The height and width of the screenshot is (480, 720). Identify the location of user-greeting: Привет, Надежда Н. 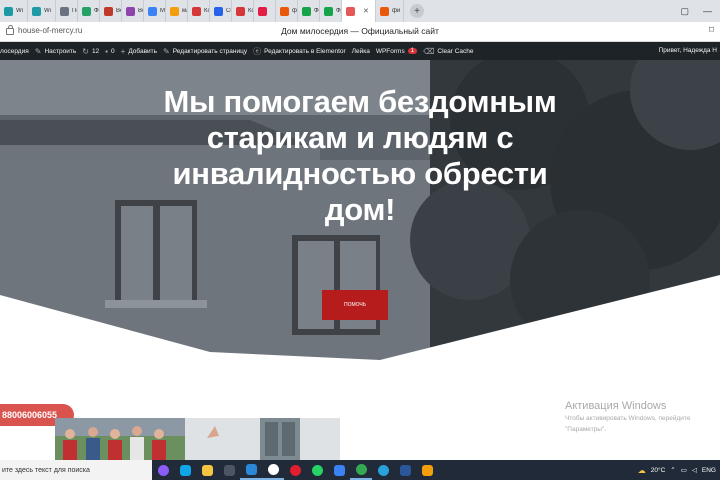
(688, 50).